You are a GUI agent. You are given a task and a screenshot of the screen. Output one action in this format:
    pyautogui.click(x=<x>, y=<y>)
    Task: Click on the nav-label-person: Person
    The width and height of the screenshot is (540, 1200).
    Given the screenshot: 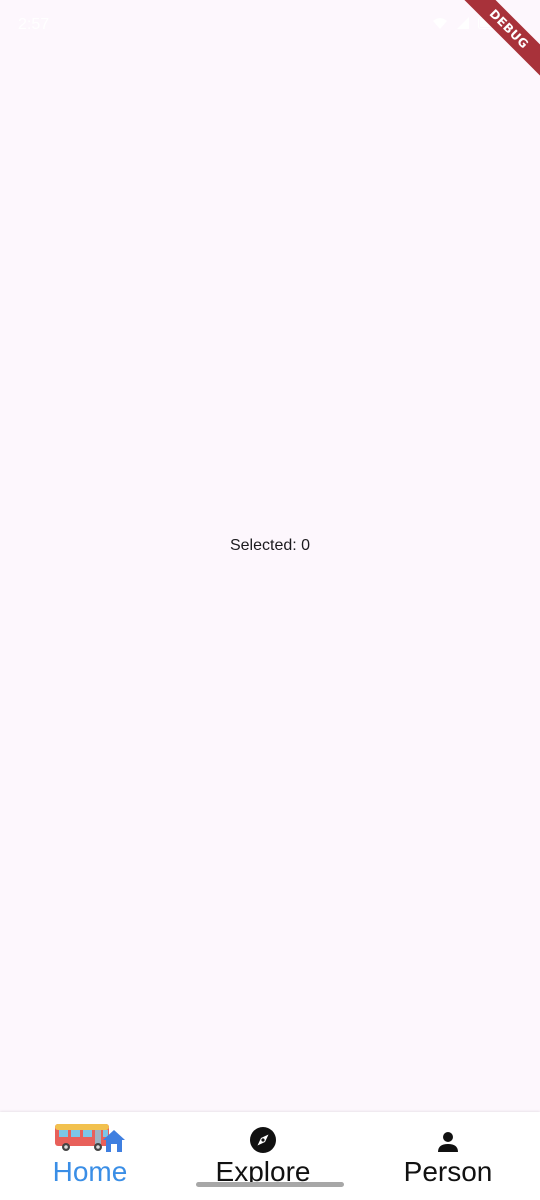 What is the action you would take?
    pyautogui.click(x=448, y=1171)
    